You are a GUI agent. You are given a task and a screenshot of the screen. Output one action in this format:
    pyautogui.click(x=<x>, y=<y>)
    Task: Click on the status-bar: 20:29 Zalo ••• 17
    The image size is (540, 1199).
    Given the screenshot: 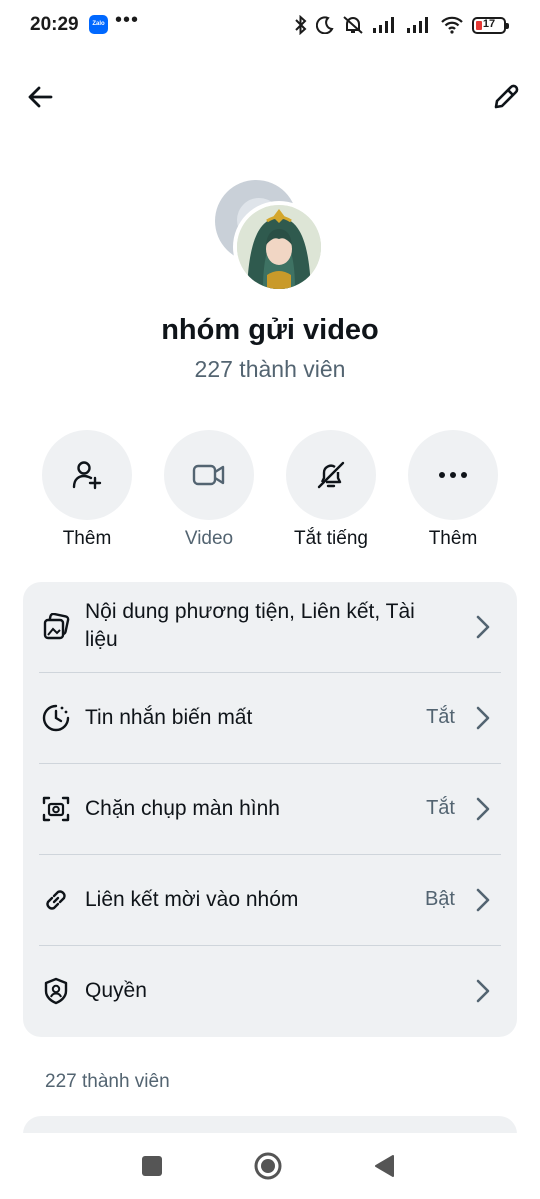 What is the action you would take?
    pyautogui.click(x=270, y=26)
    